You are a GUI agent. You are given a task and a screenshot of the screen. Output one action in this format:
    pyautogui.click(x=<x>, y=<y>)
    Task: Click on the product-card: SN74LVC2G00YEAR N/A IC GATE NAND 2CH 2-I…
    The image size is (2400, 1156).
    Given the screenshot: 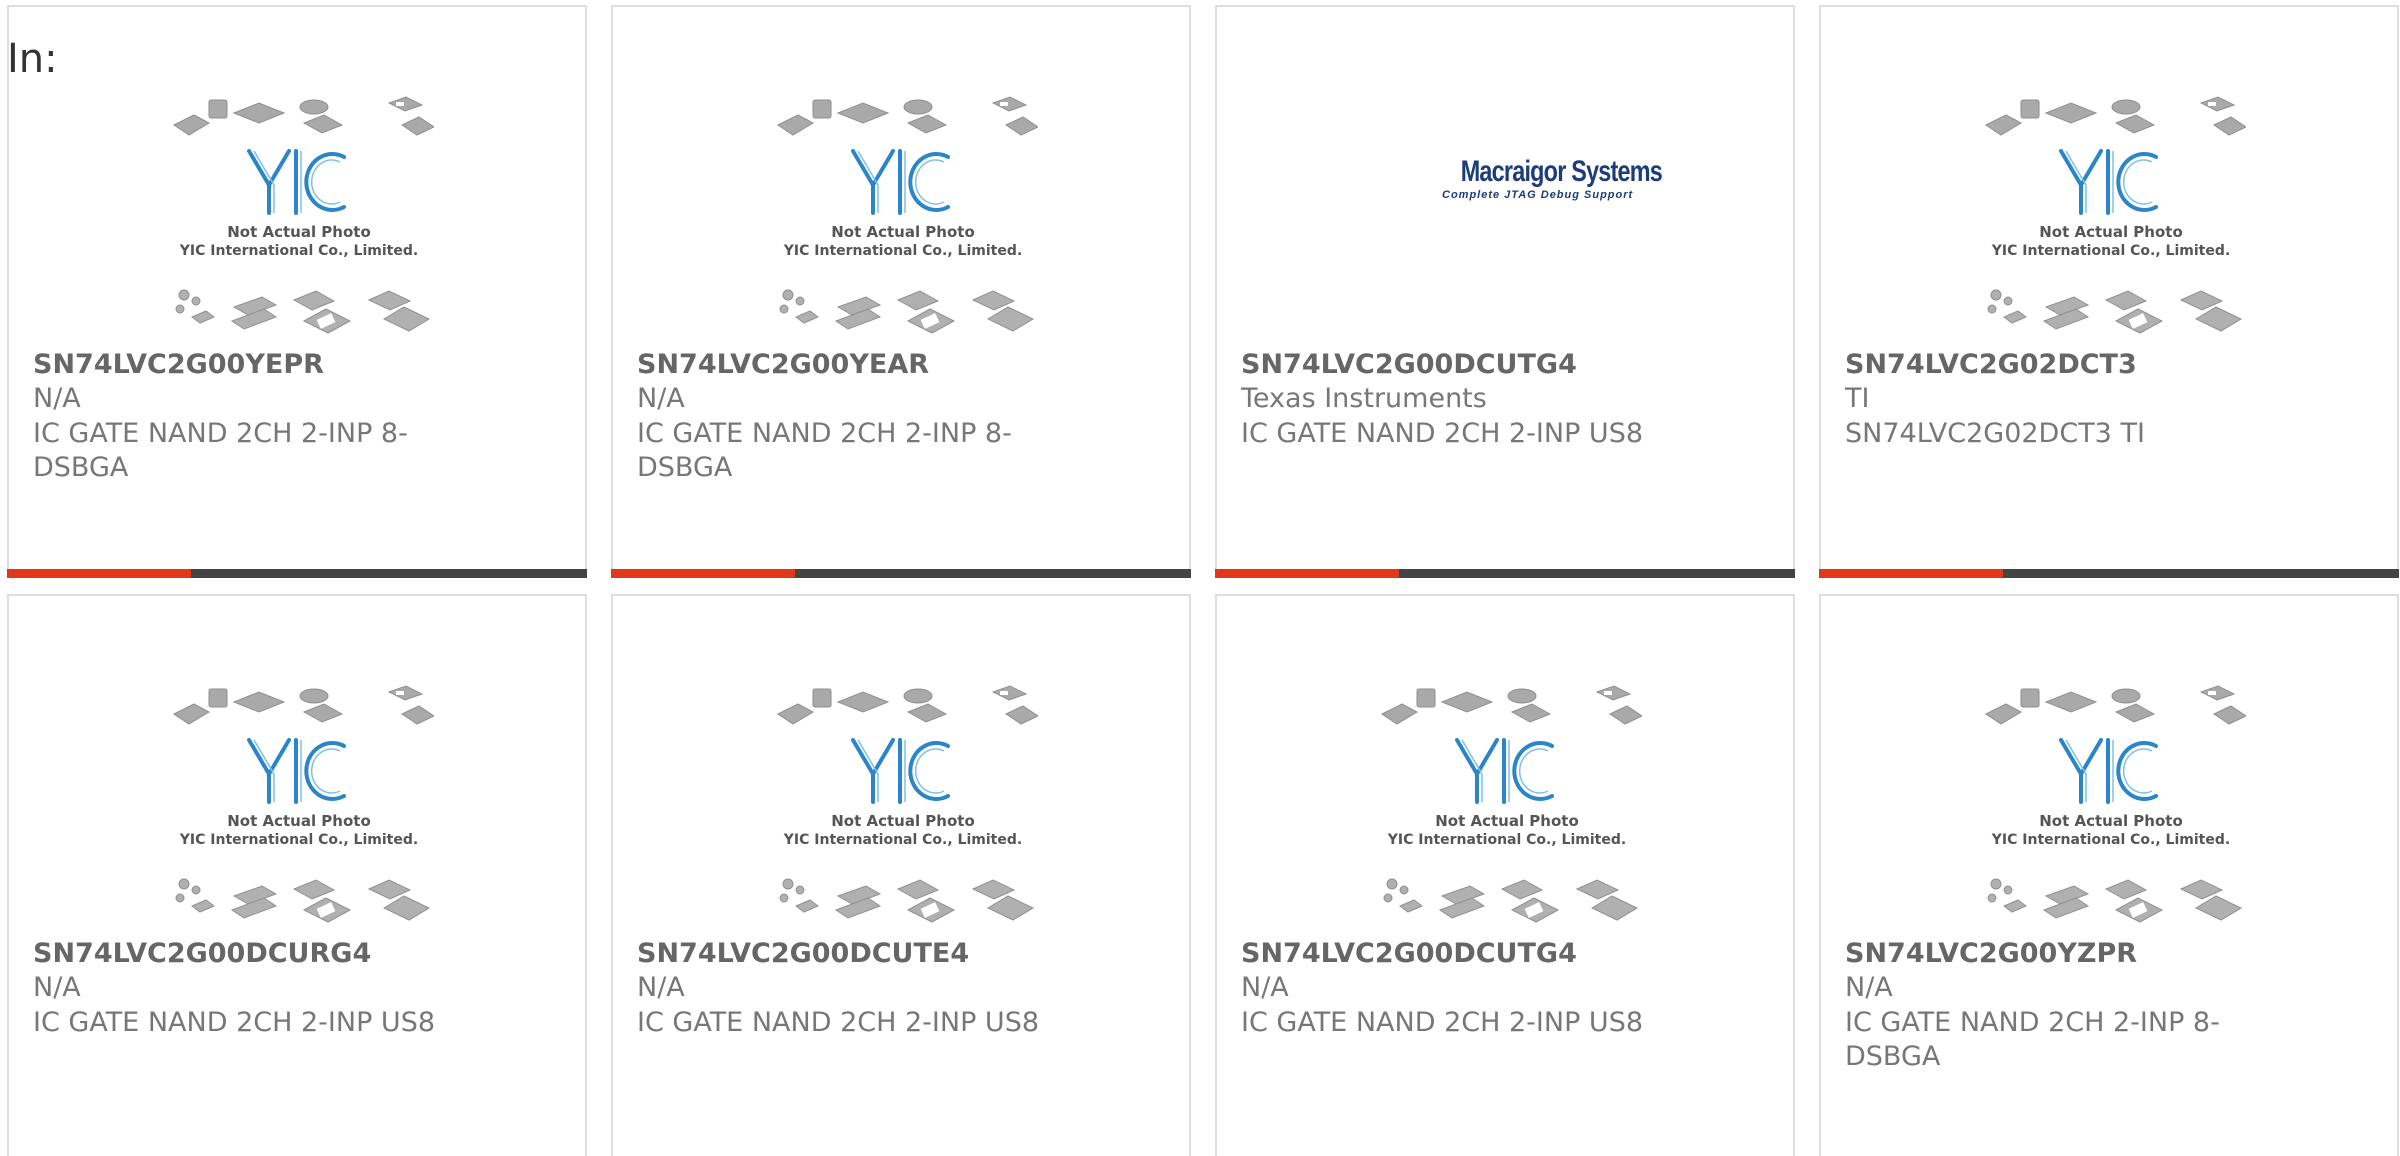 What is the action you would take?
    pyautogui.click(x=901, y=291)
    